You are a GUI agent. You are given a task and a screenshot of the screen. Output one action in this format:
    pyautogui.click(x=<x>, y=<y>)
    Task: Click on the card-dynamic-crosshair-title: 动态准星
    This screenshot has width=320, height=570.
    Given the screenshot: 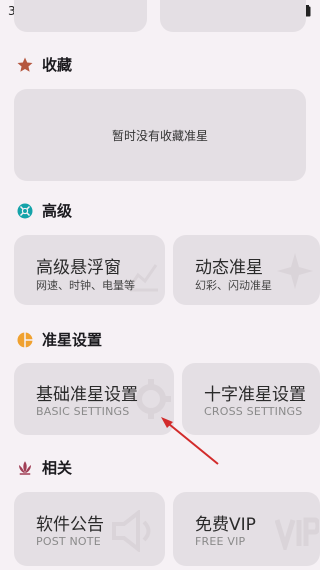 What is the action you would take?
    pyautogui.click(x=229, y=268)
    